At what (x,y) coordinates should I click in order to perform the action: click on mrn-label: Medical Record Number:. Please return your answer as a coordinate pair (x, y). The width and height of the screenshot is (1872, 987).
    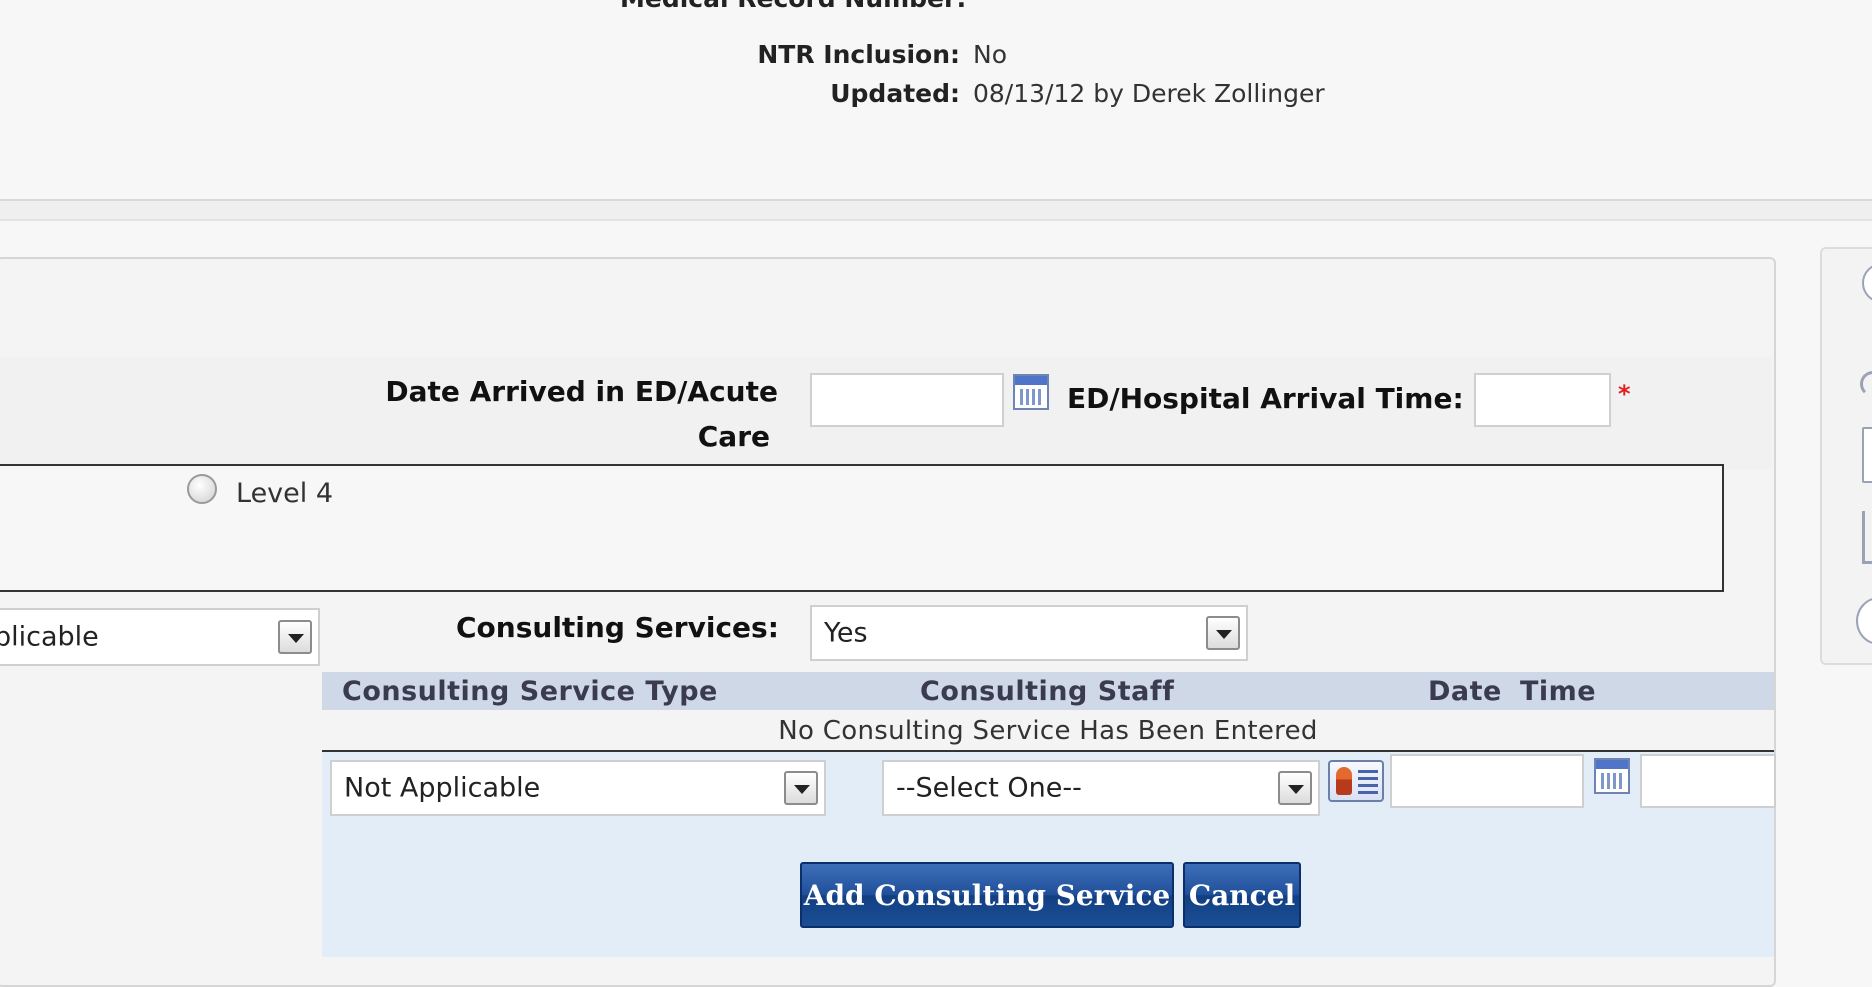
    Looking at the image, I should click on (793, 6).